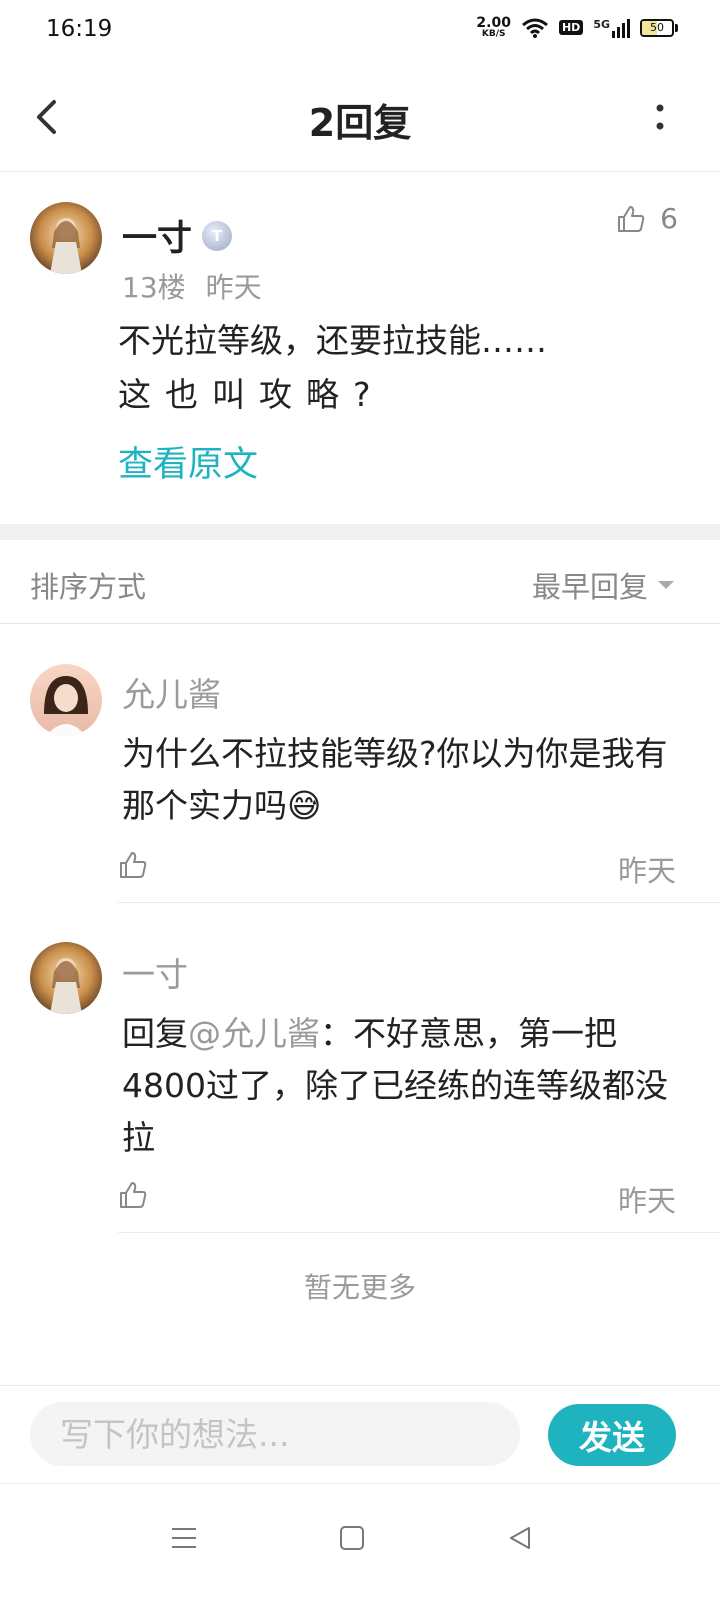  Describe the element at coordinates (612, 1435) in the screenshot. I see `send-button: 发送` at that location.